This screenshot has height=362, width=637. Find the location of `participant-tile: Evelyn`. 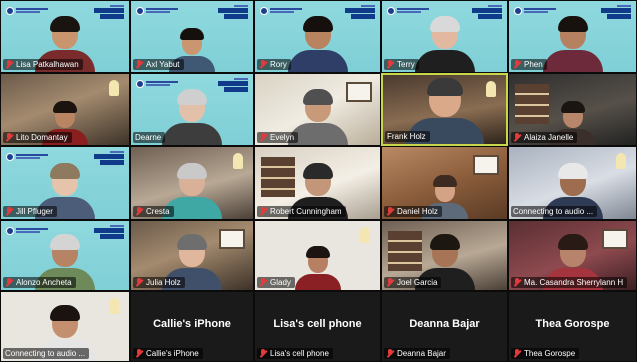

participant-tile: Evelyn is located at coordinates (317, 109).